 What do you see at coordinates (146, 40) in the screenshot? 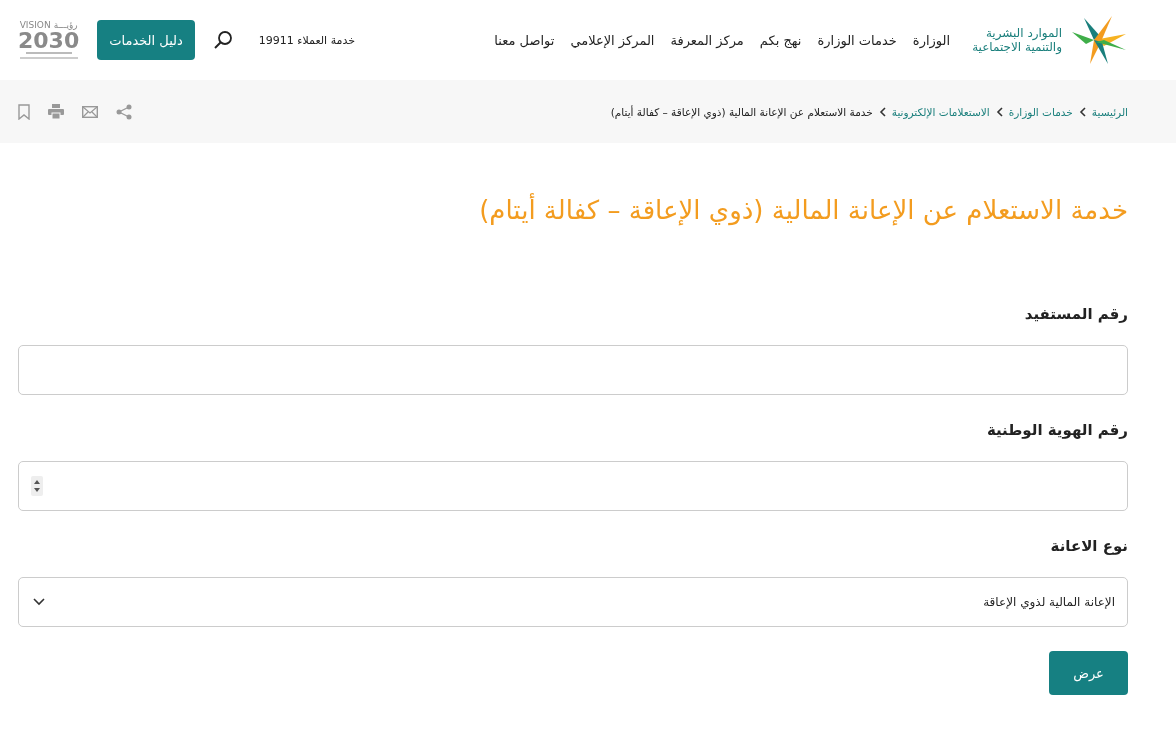
I see `services-guide-button: دليل الخدمات` at bounding box center [146, 40].